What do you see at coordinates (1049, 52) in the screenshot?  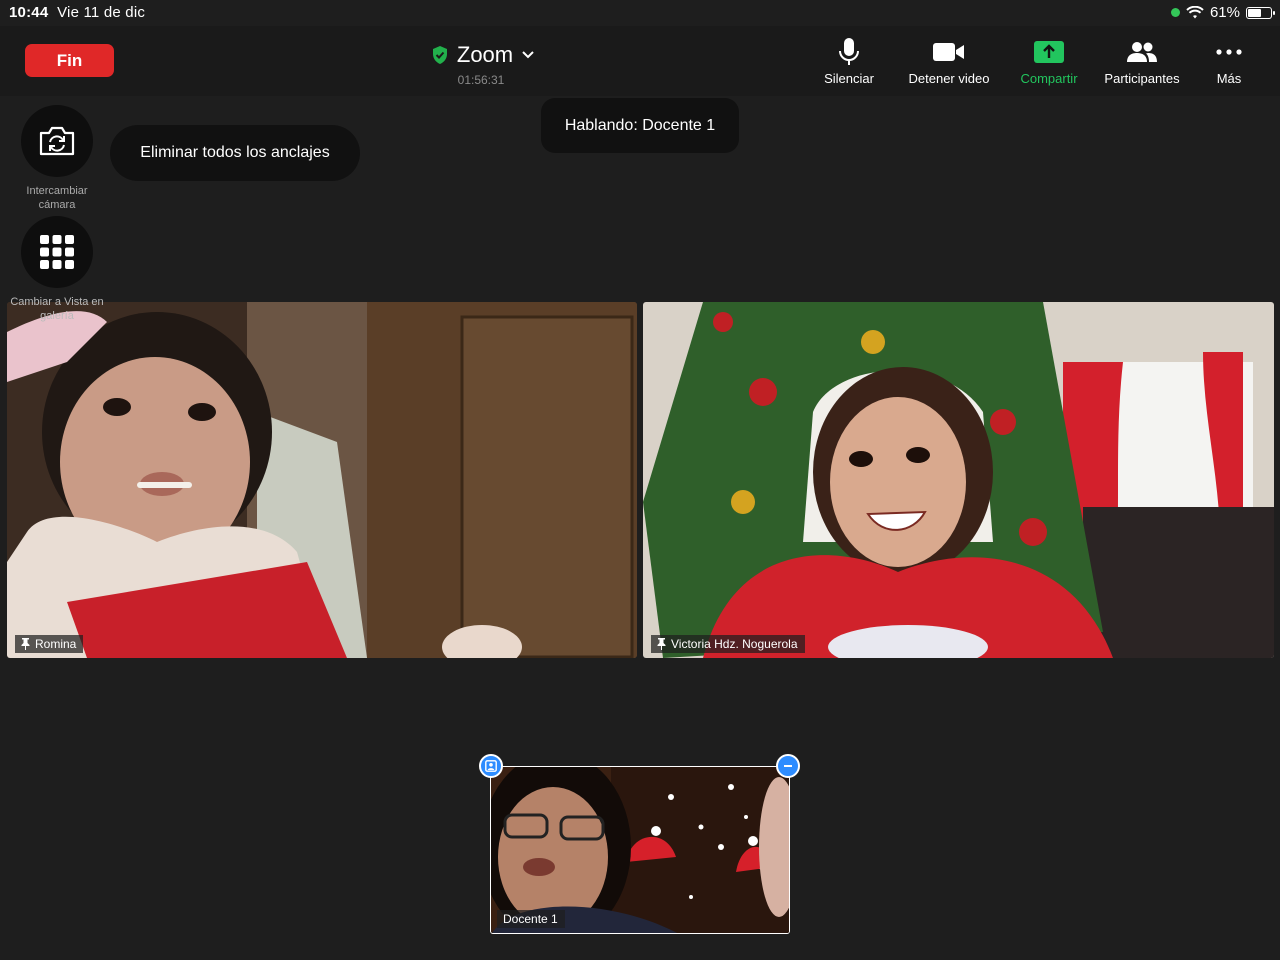 I see `share-screen-icon` at bounding box center [1049, 52].